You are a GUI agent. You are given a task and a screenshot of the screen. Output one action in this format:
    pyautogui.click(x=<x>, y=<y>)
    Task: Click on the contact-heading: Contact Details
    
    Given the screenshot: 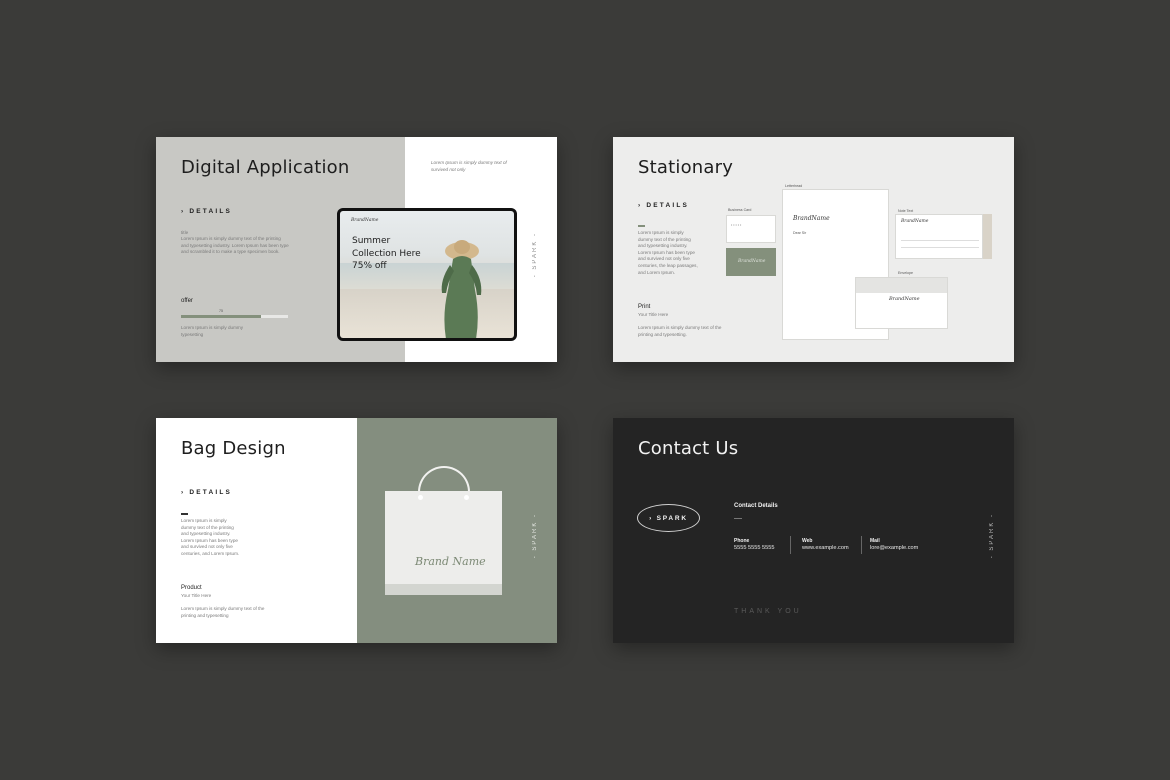 What is the action you would take?
    pyautogui.click(x=756, y=506)
    